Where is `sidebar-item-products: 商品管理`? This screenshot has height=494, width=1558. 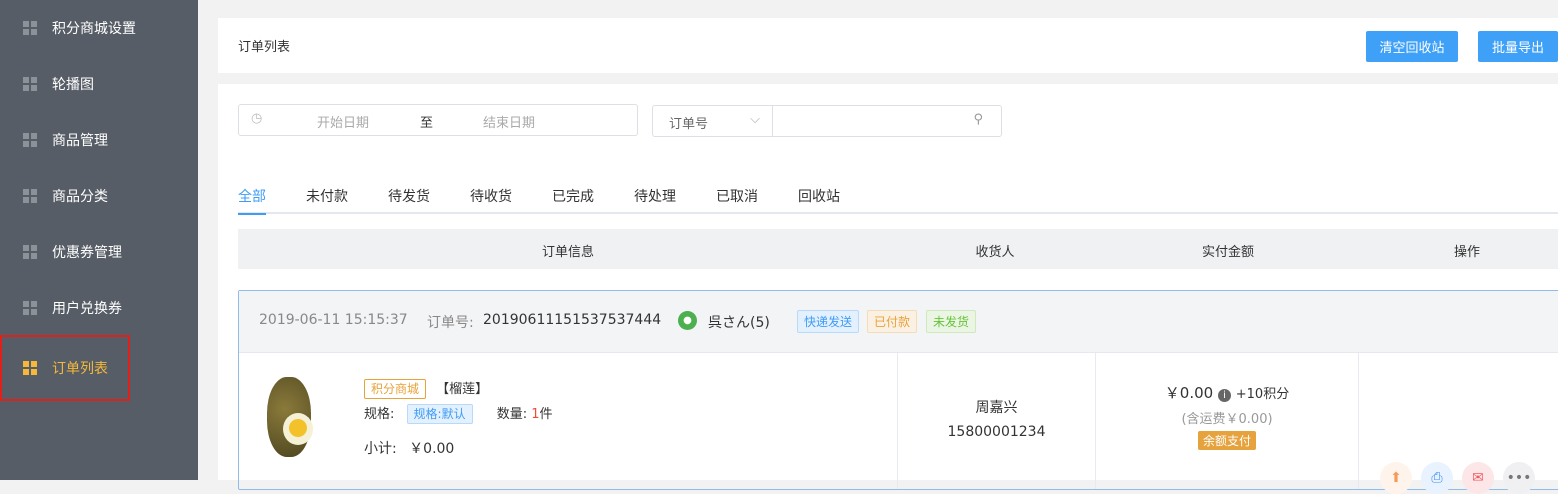
sidebar-item-products: 商品管理 is located at coordinates (99, 140).